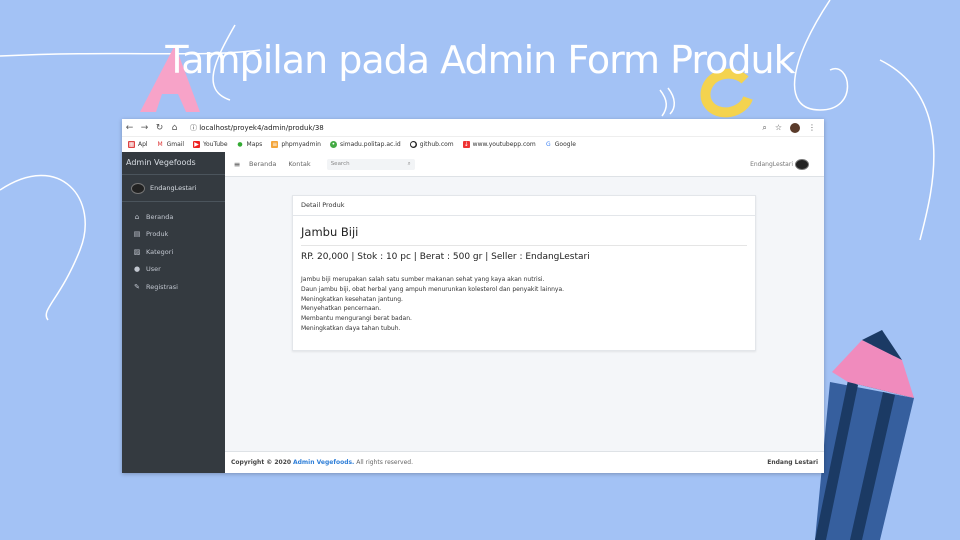 This screenshot has width=960, height=540. I want to click on footer-brand-link: Admin Vegefoods., so click(323, 462).